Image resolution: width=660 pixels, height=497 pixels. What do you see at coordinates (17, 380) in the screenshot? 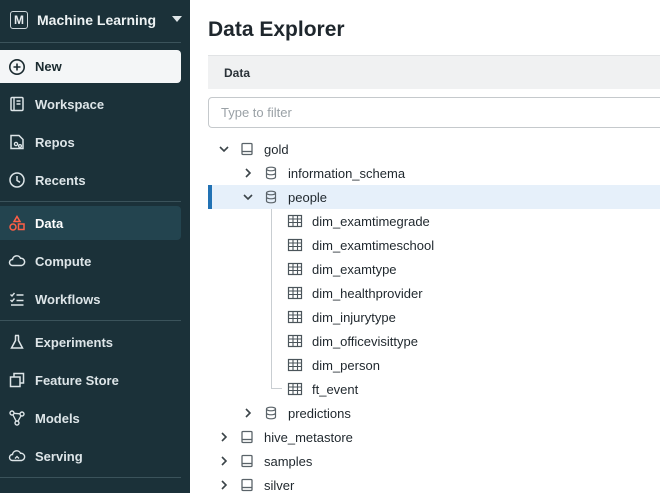
I see `feature-store-icon` at bounding box center [17, 380].